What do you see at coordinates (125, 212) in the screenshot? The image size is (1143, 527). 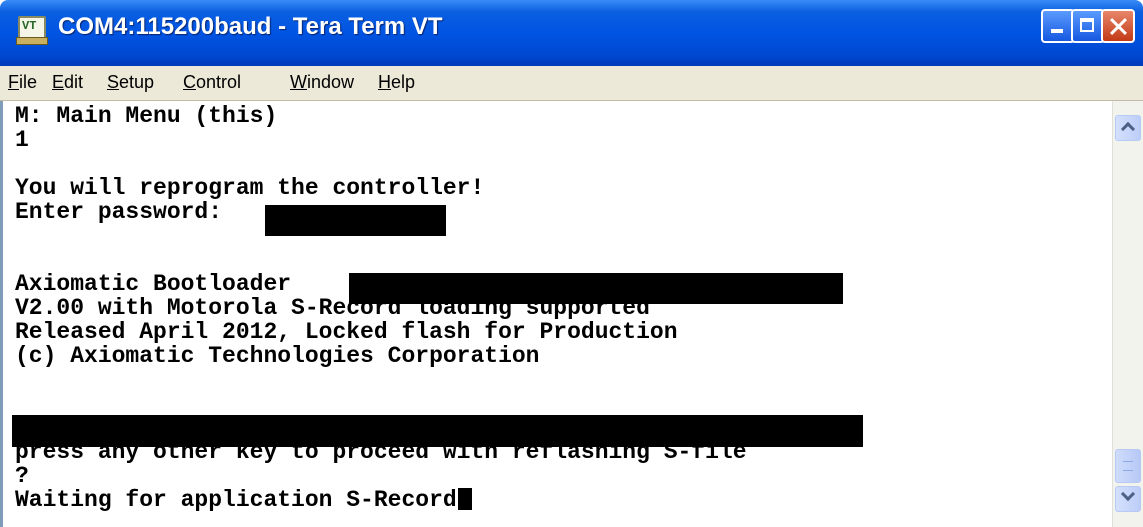 I see `terminal-line: Enter password:` at bounding box center [125, 212].